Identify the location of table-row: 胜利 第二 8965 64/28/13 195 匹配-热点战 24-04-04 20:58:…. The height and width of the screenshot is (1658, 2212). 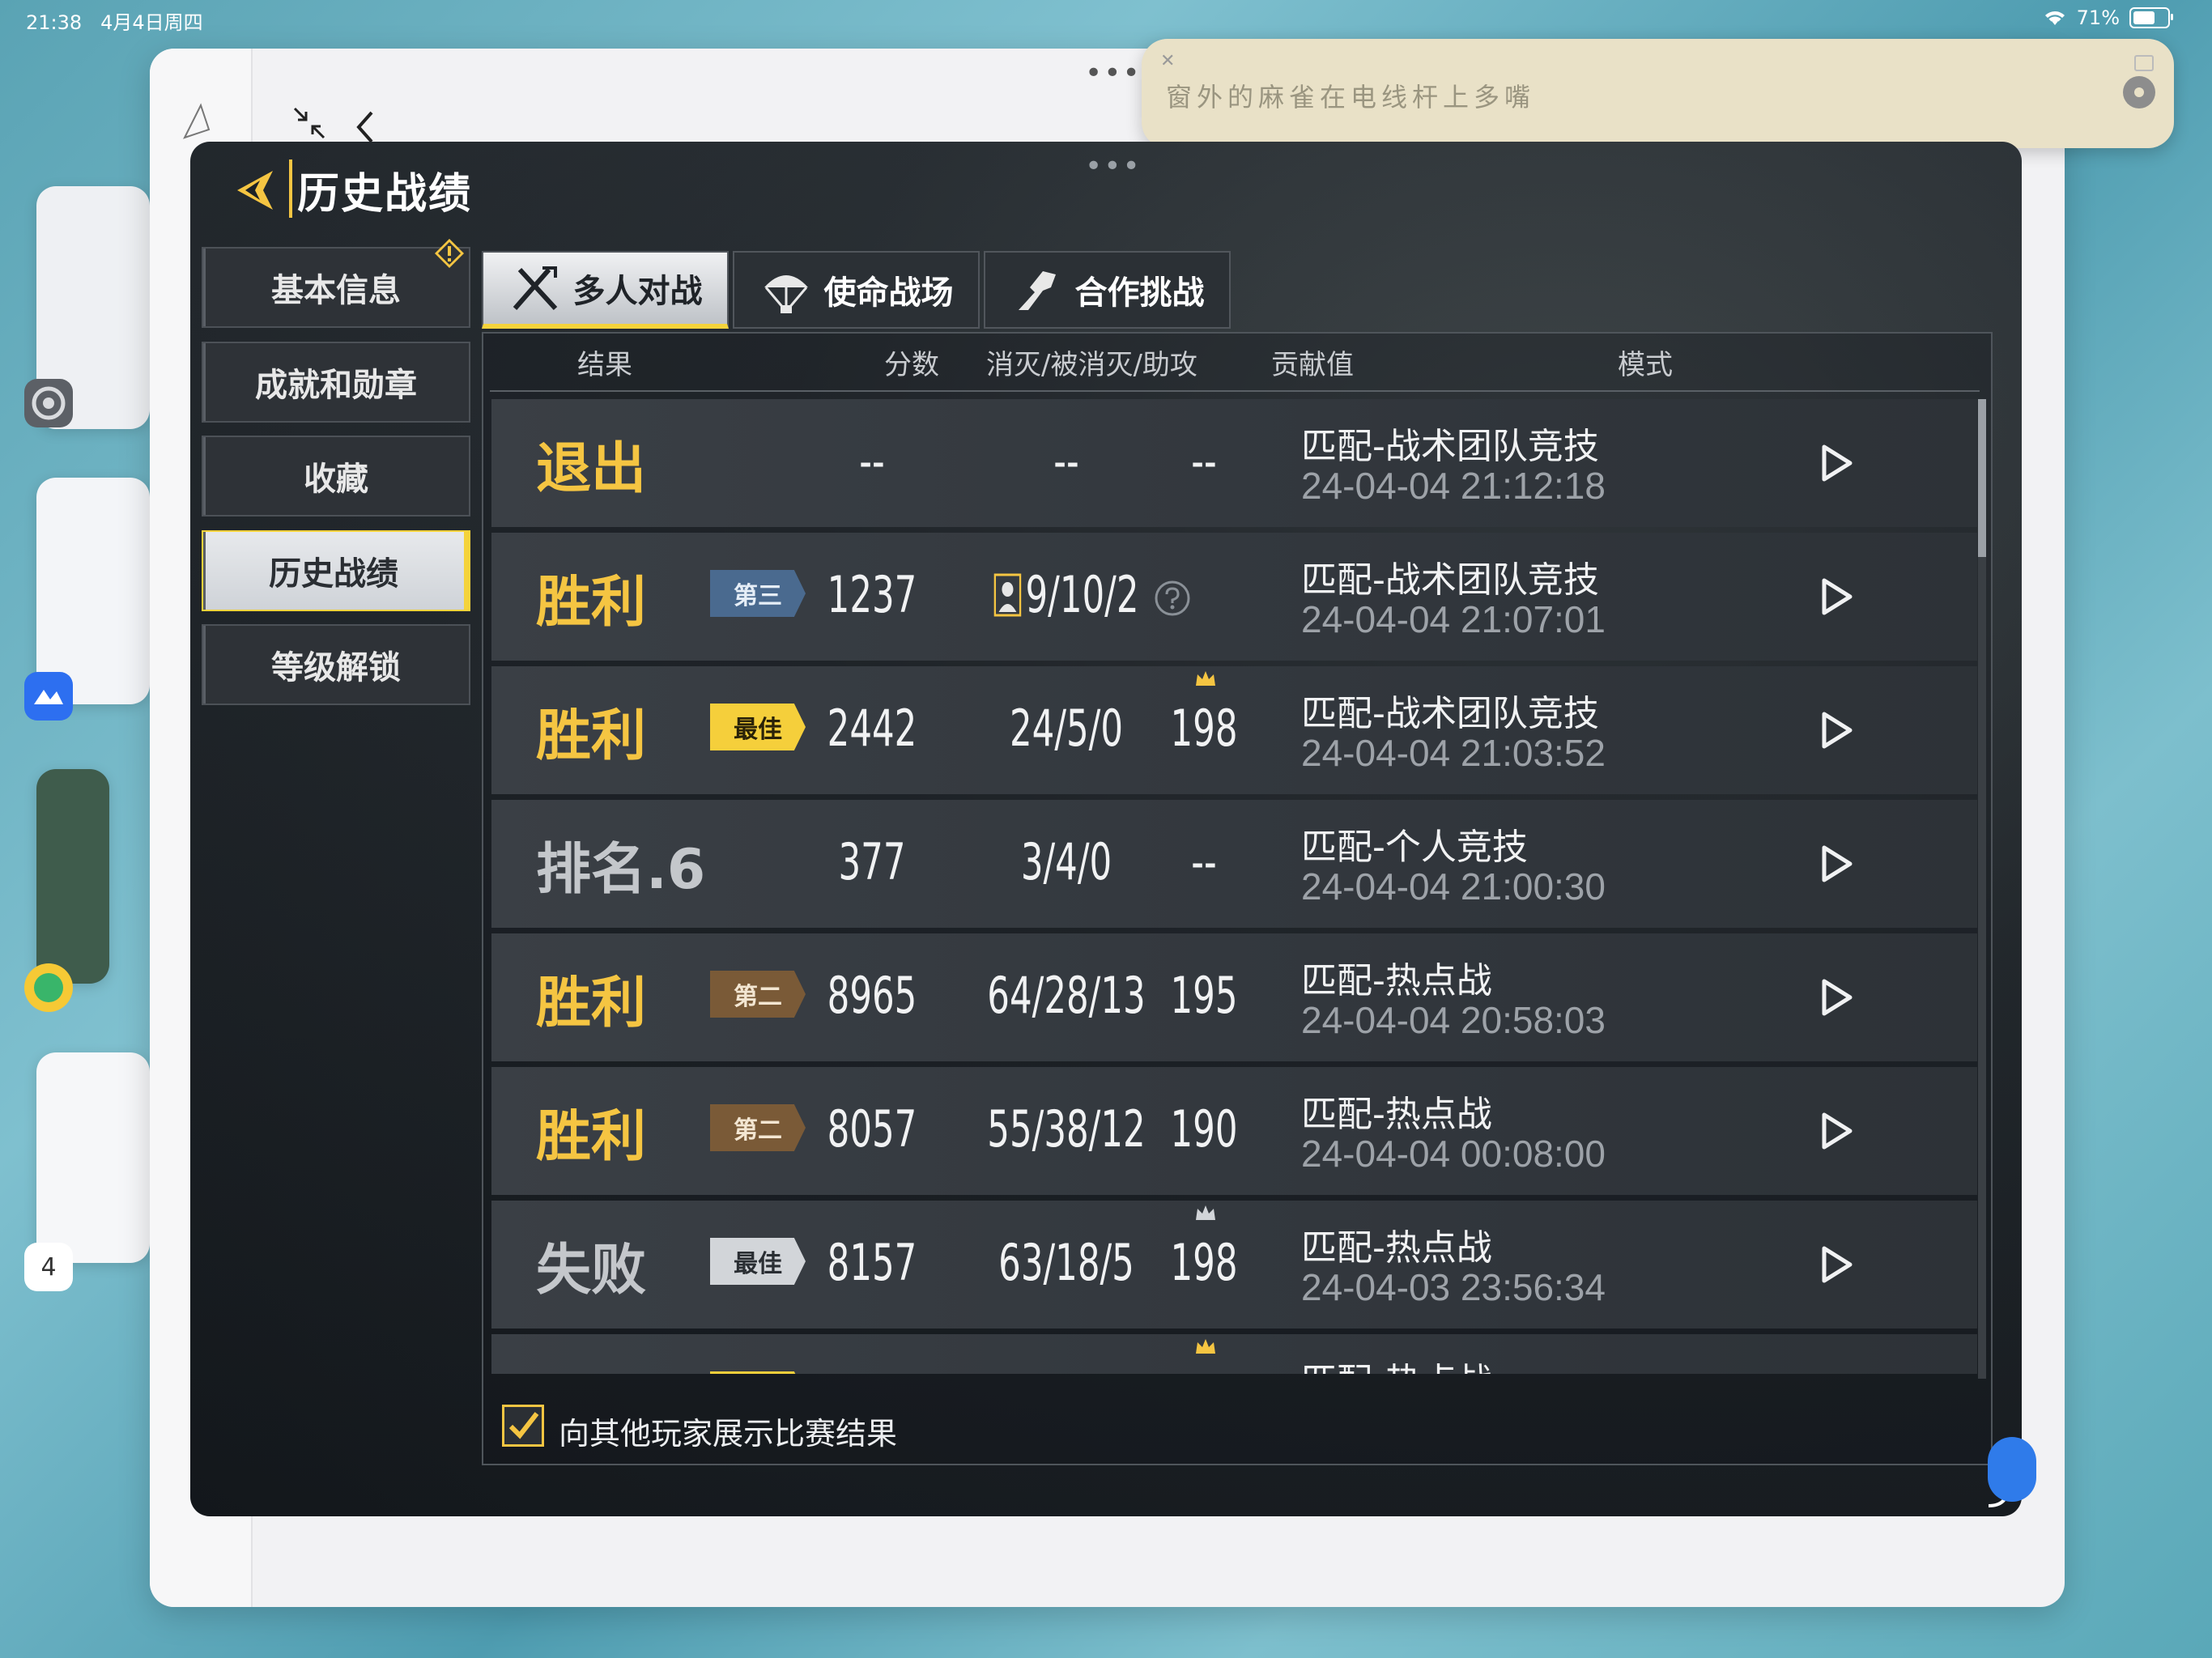
(1234, 997).